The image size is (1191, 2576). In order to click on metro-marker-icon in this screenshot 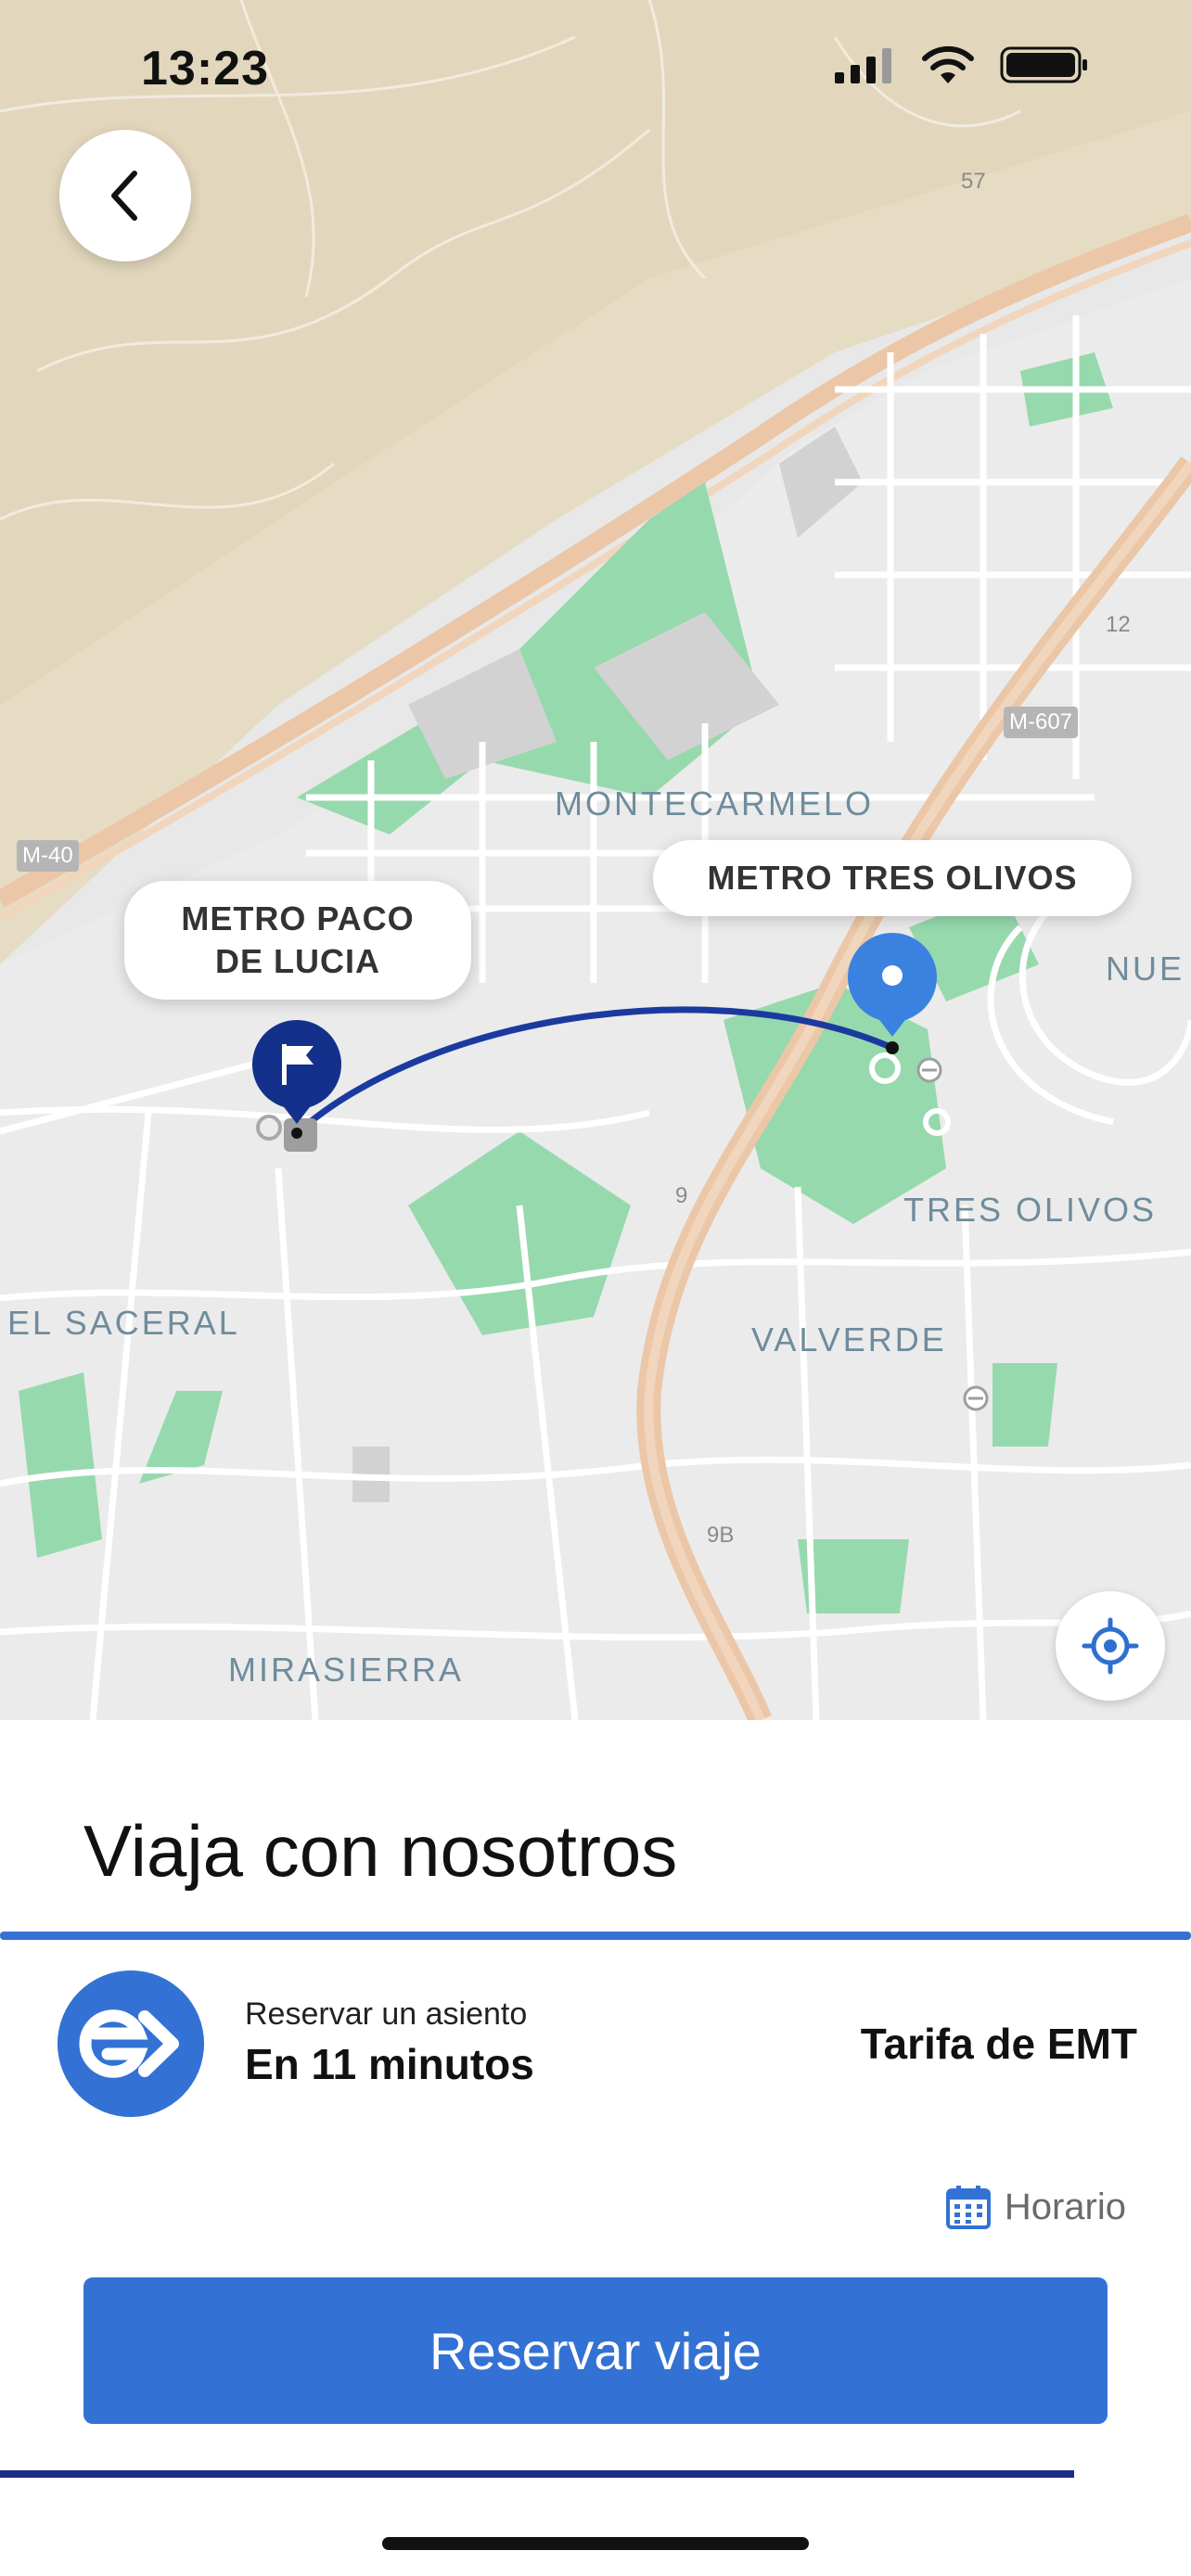, I will do `click(929, 1070)`.